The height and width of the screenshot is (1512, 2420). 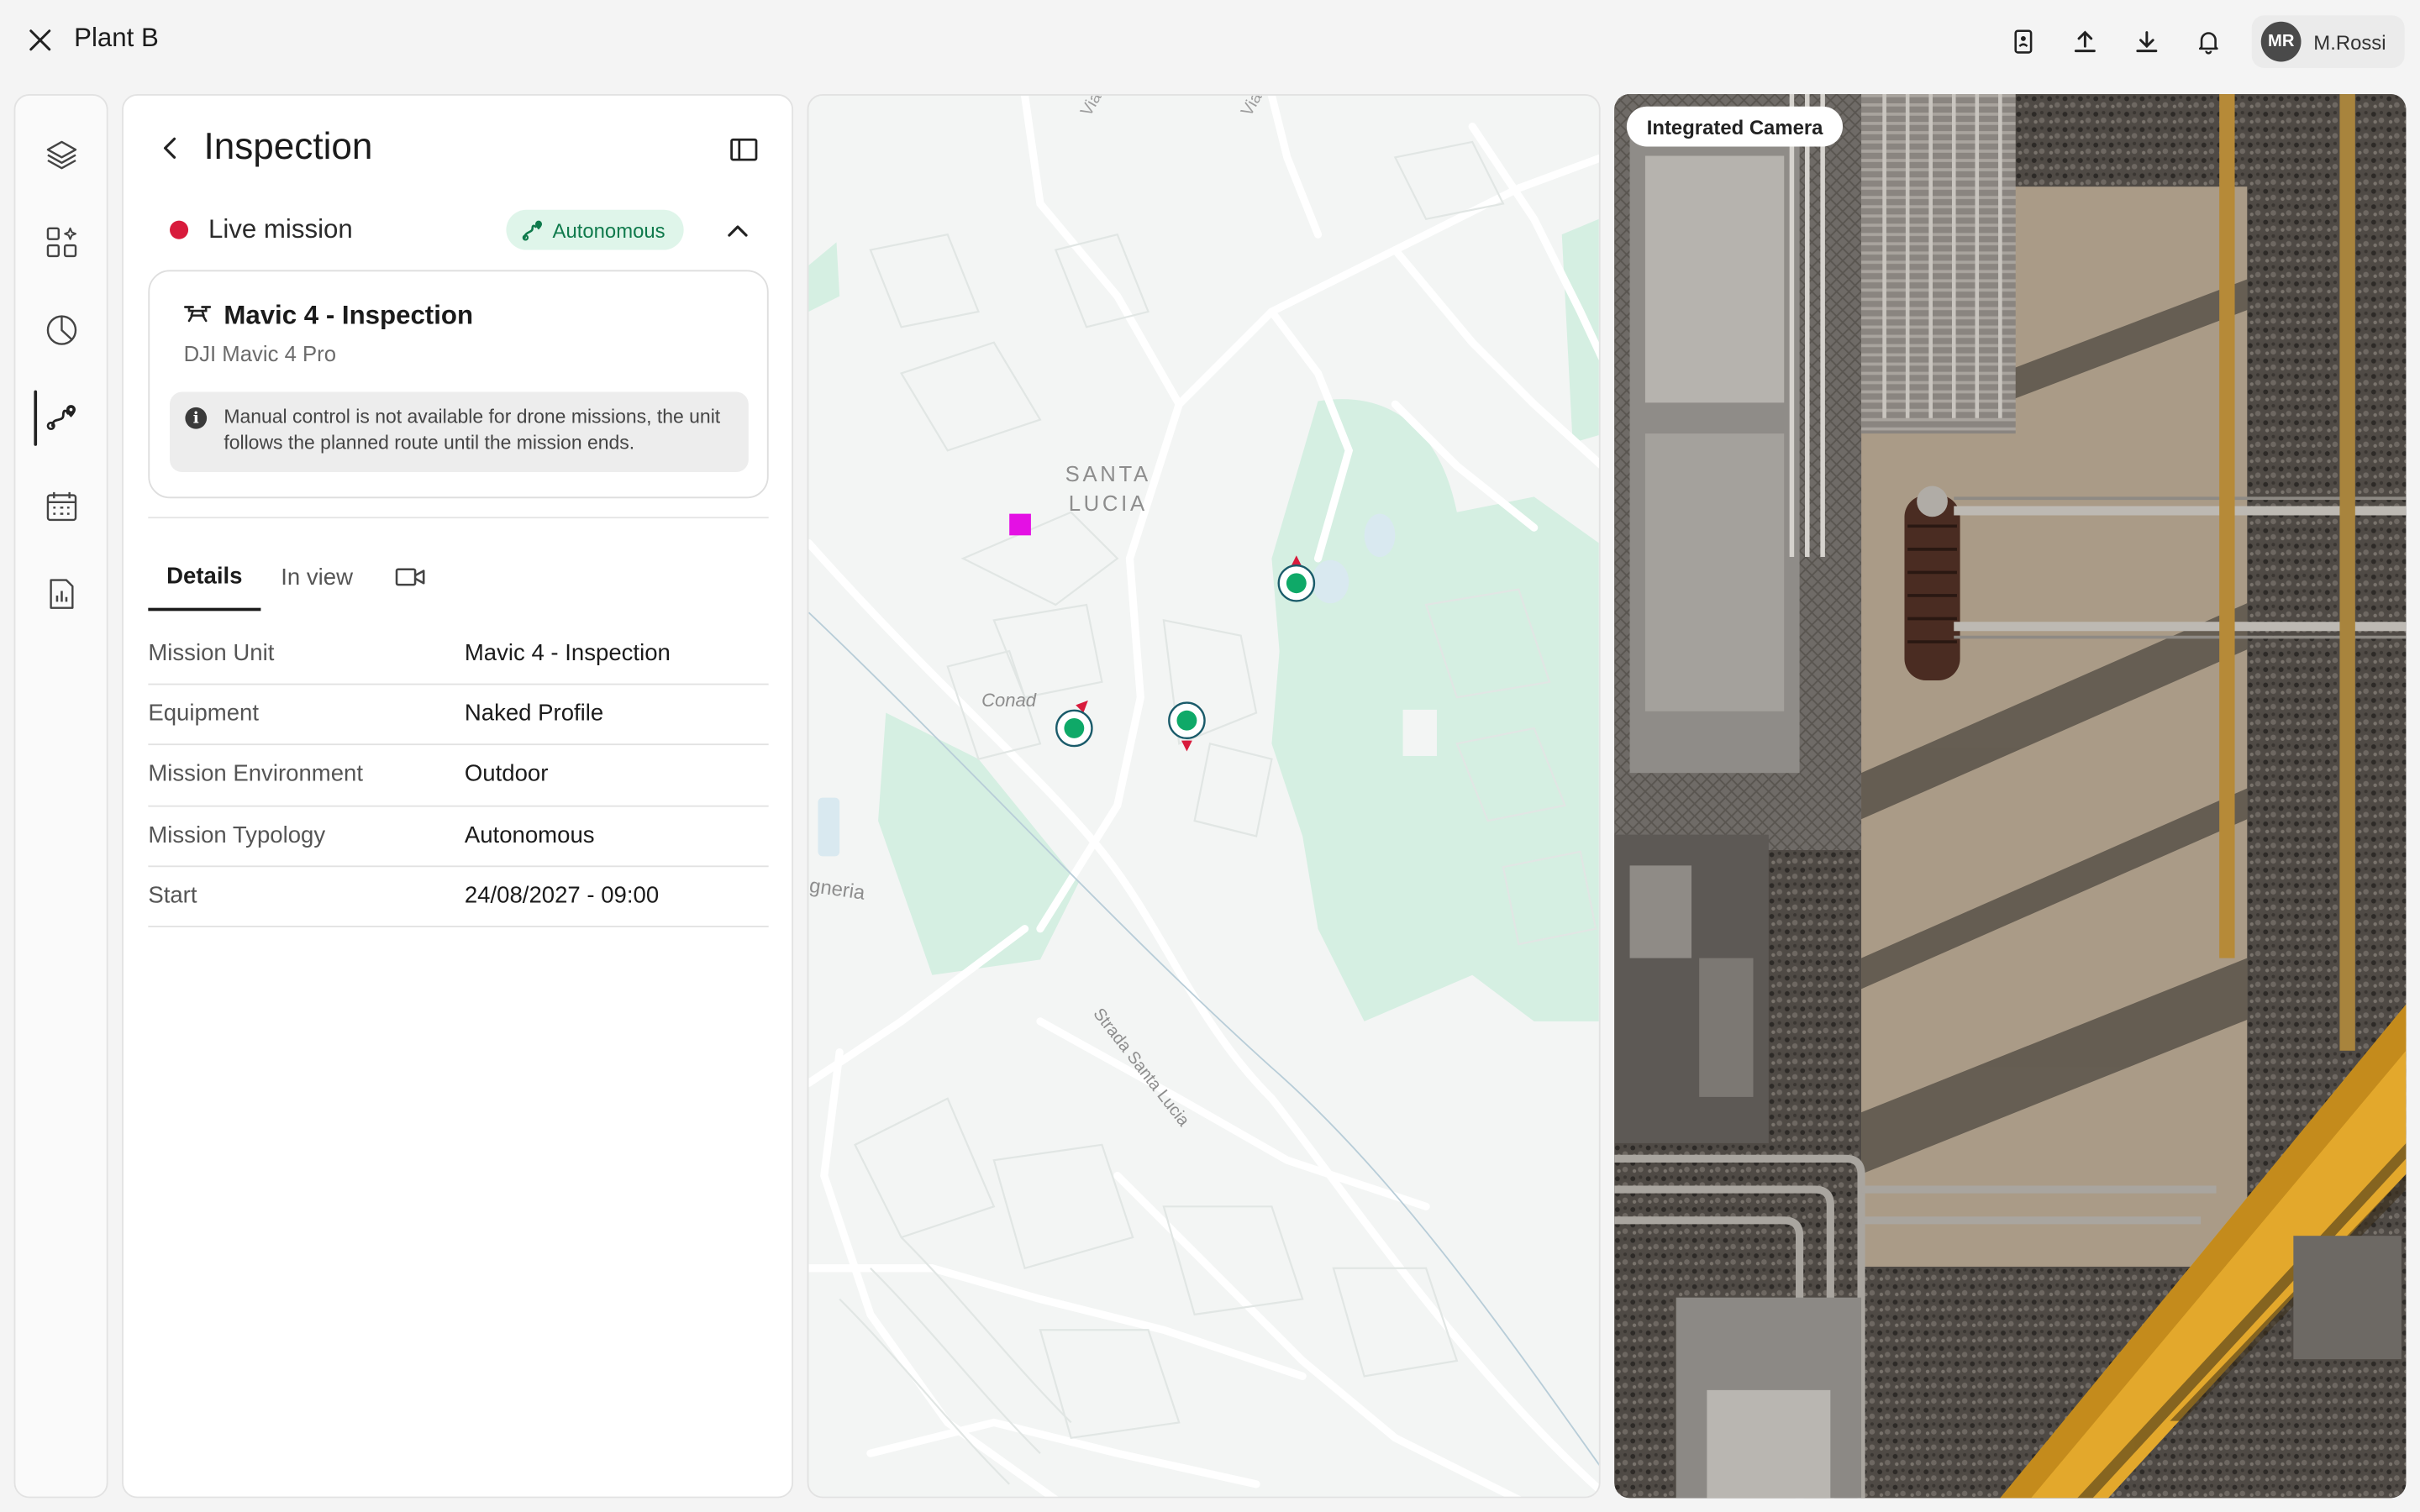 What do you see at coordinates (2208, 41) in the screenshot?
I see `bell-icon` at bounding box center [2208, 41].